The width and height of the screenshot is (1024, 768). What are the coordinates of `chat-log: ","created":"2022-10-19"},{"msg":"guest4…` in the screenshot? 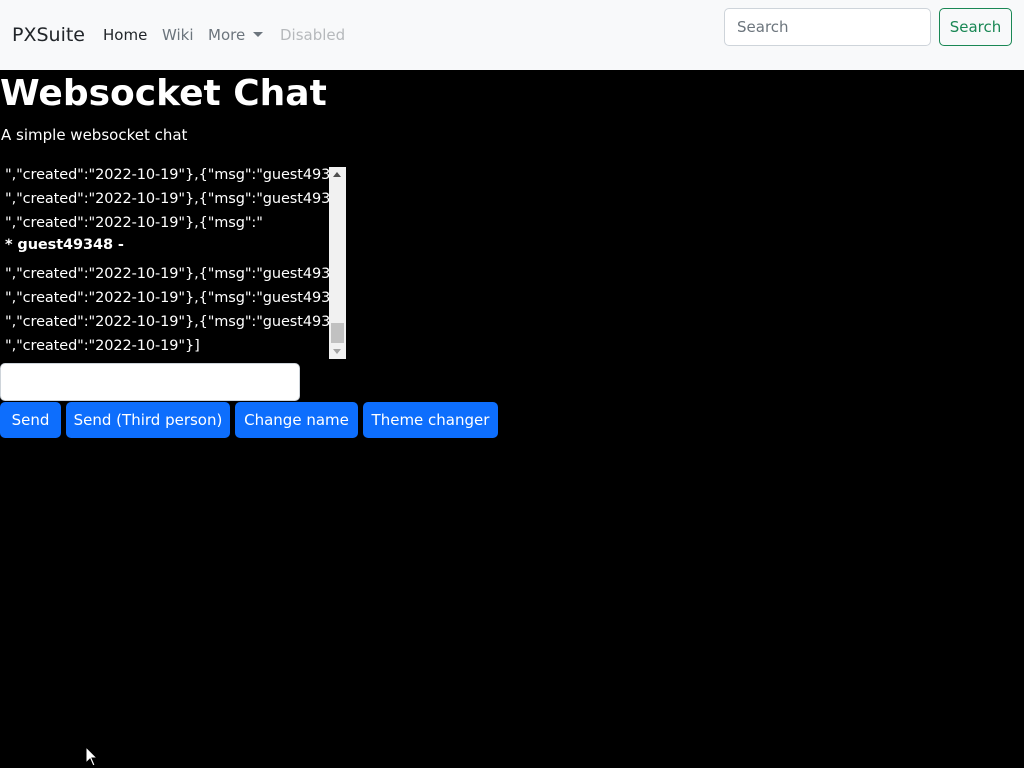 It's located at (173, 263).